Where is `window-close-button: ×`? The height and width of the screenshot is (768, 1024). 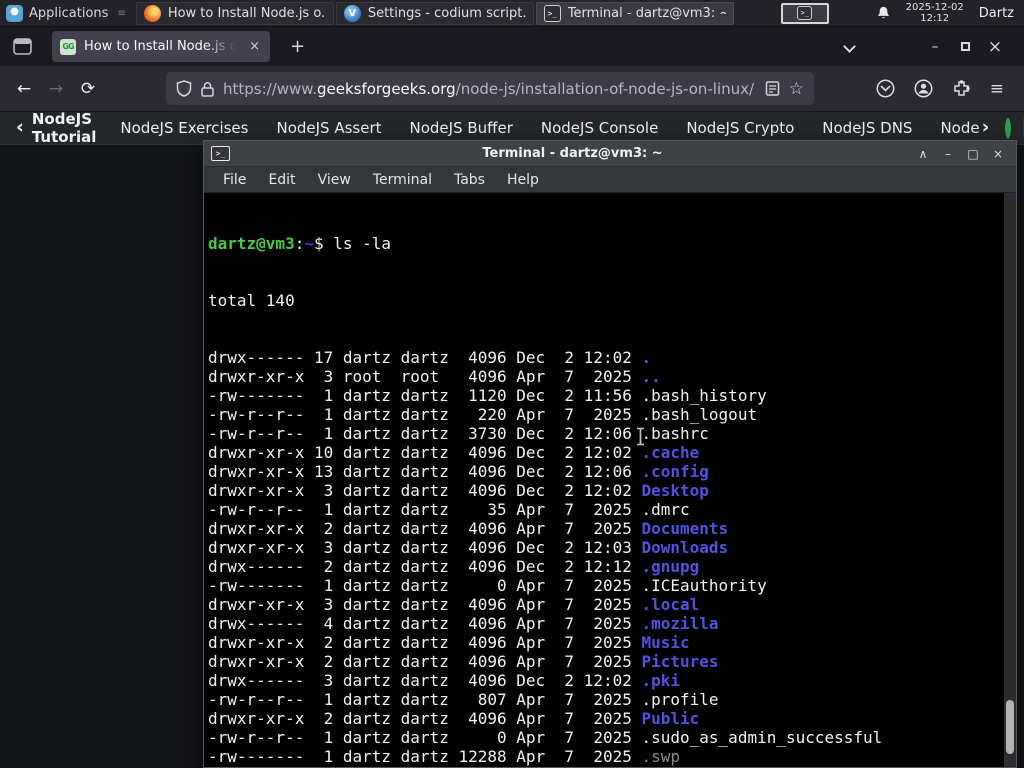 window-close-button: × is located at coordinates (995, 47).